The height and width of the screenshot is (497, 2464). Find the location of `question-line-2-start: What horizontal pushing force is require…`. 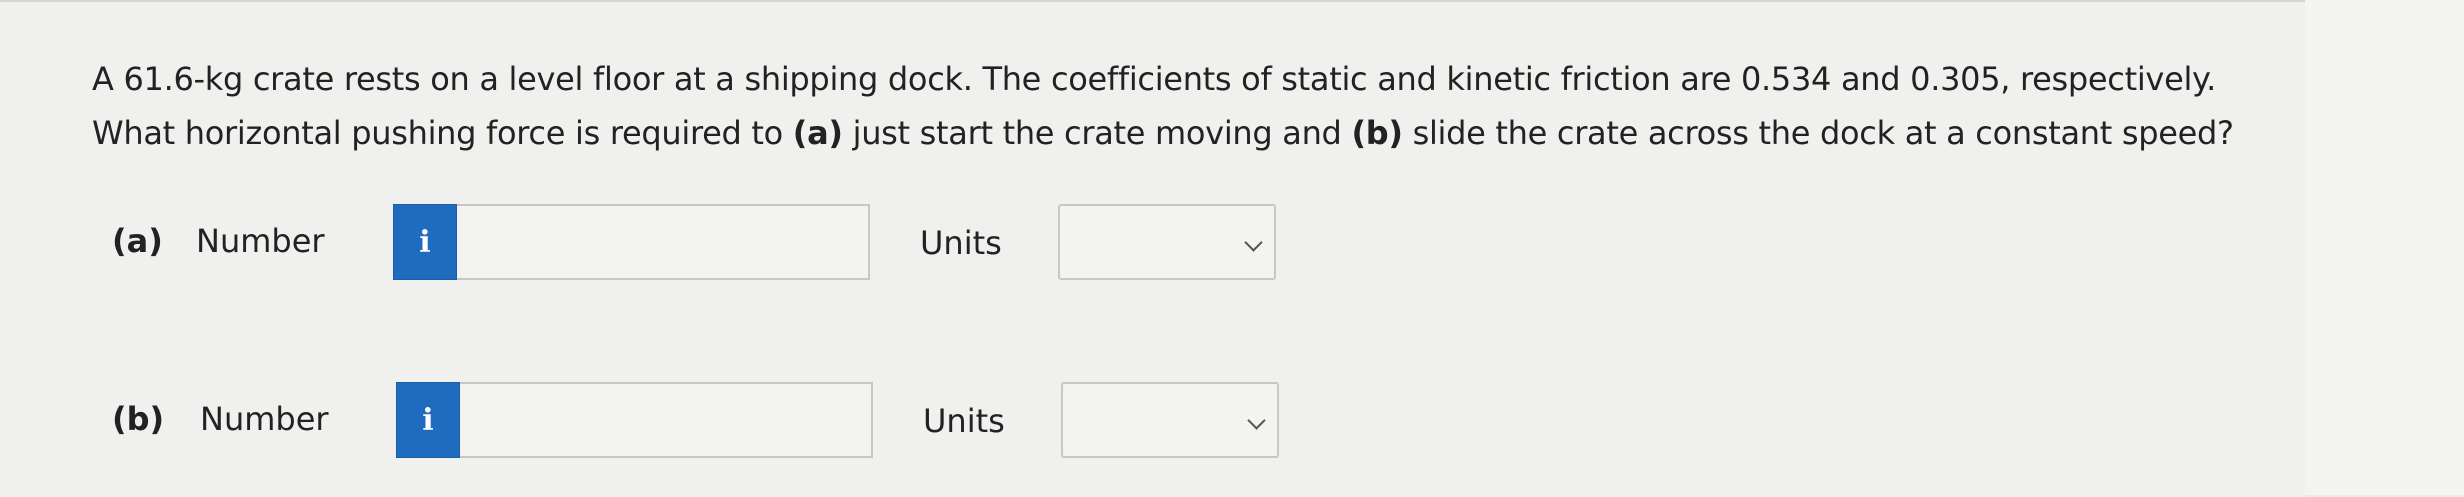

question-line-2-start: What horizontal pushing force is require… is located at coordinates (442, 133).